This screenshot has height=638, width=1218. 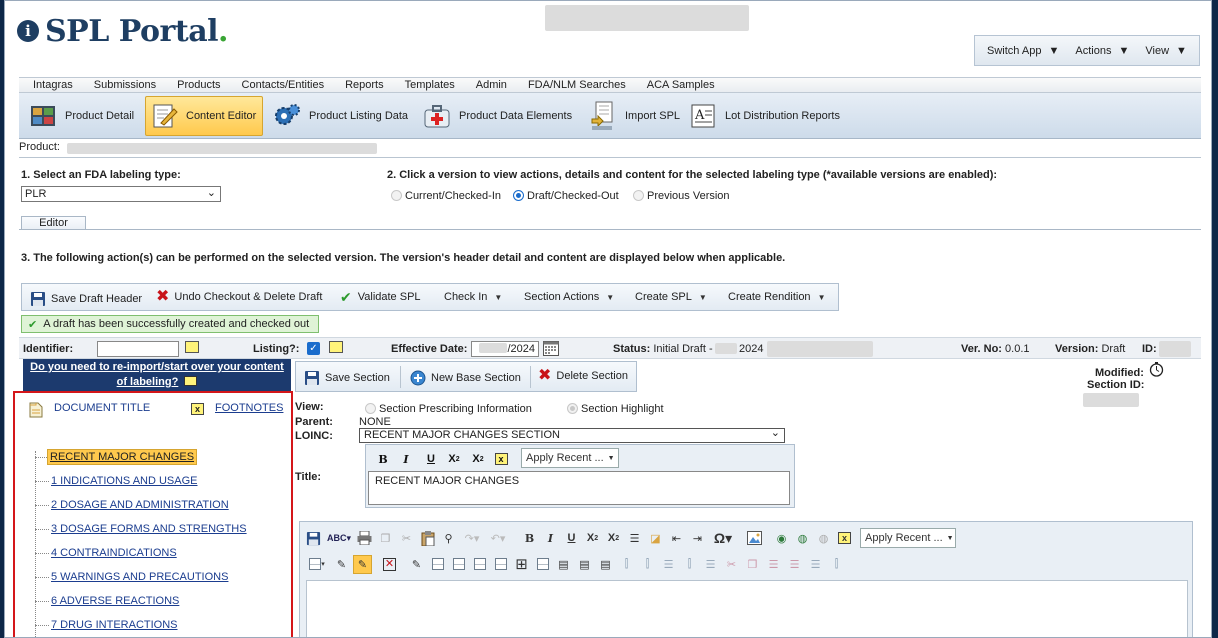 What do you see at coordinates (114, 625) in the screenshot?
I see `tree-item: 7 DRUG INTERACTIONS` at bounding box center [114, 625].